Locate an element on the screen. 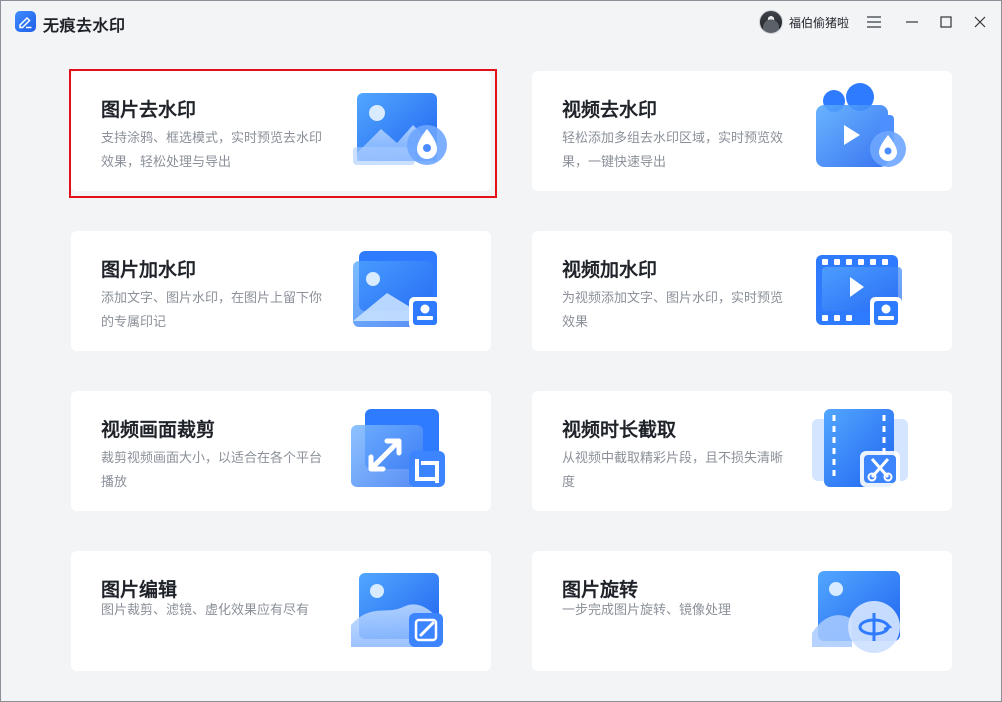 The width and height of the screenshot is (1002, 702). card-video-remove-watermark: 视频去水印 轻松添加多组去水印区域，实时预览效果，一键快速导出 is located at coordinates (742, 131).